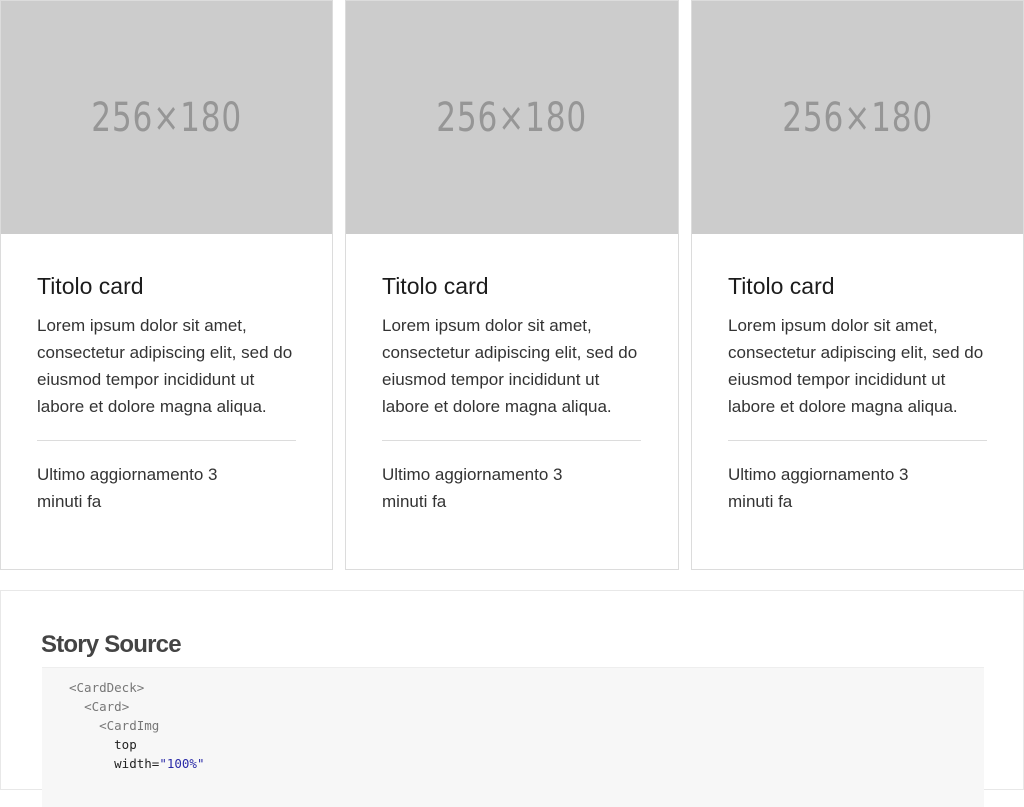  What do you see at coordinates (125, 744) in the screenshot?
I see `code-attr: top` at bounding box center [125, 744].